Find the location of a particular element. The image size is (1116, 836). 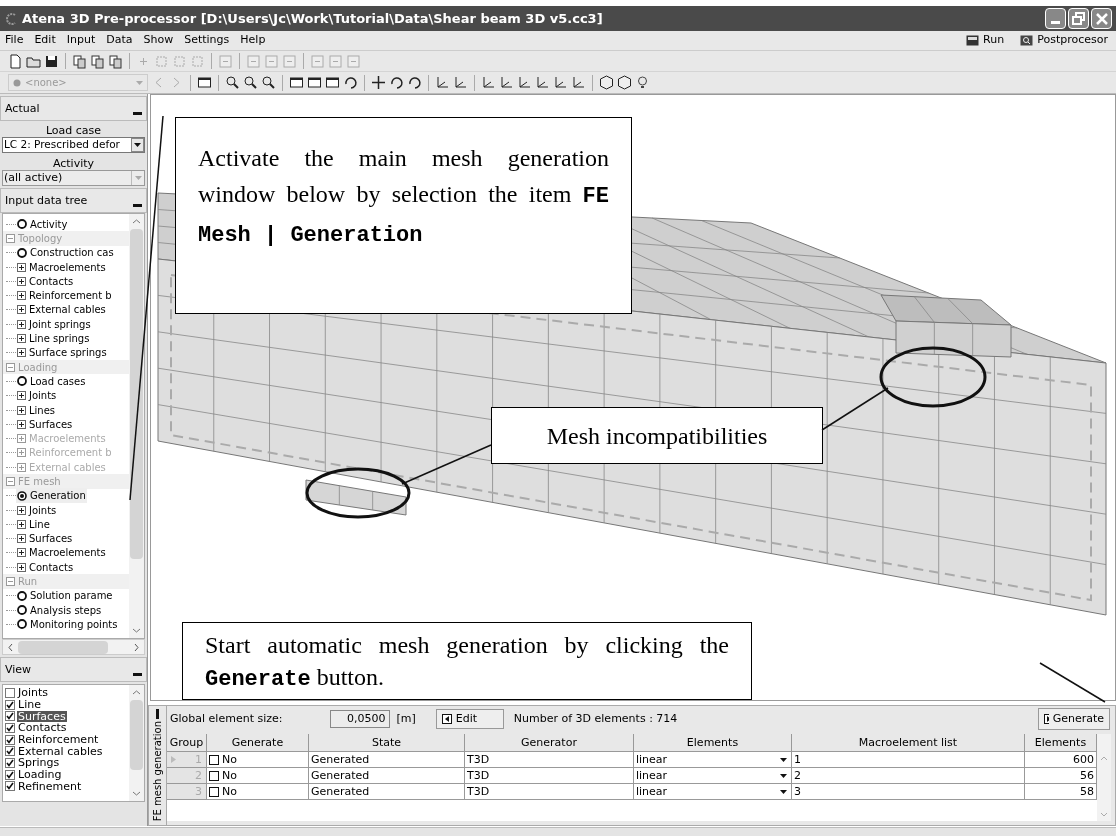

tree-item: Monitoring points is located at coordinates (67, 624).